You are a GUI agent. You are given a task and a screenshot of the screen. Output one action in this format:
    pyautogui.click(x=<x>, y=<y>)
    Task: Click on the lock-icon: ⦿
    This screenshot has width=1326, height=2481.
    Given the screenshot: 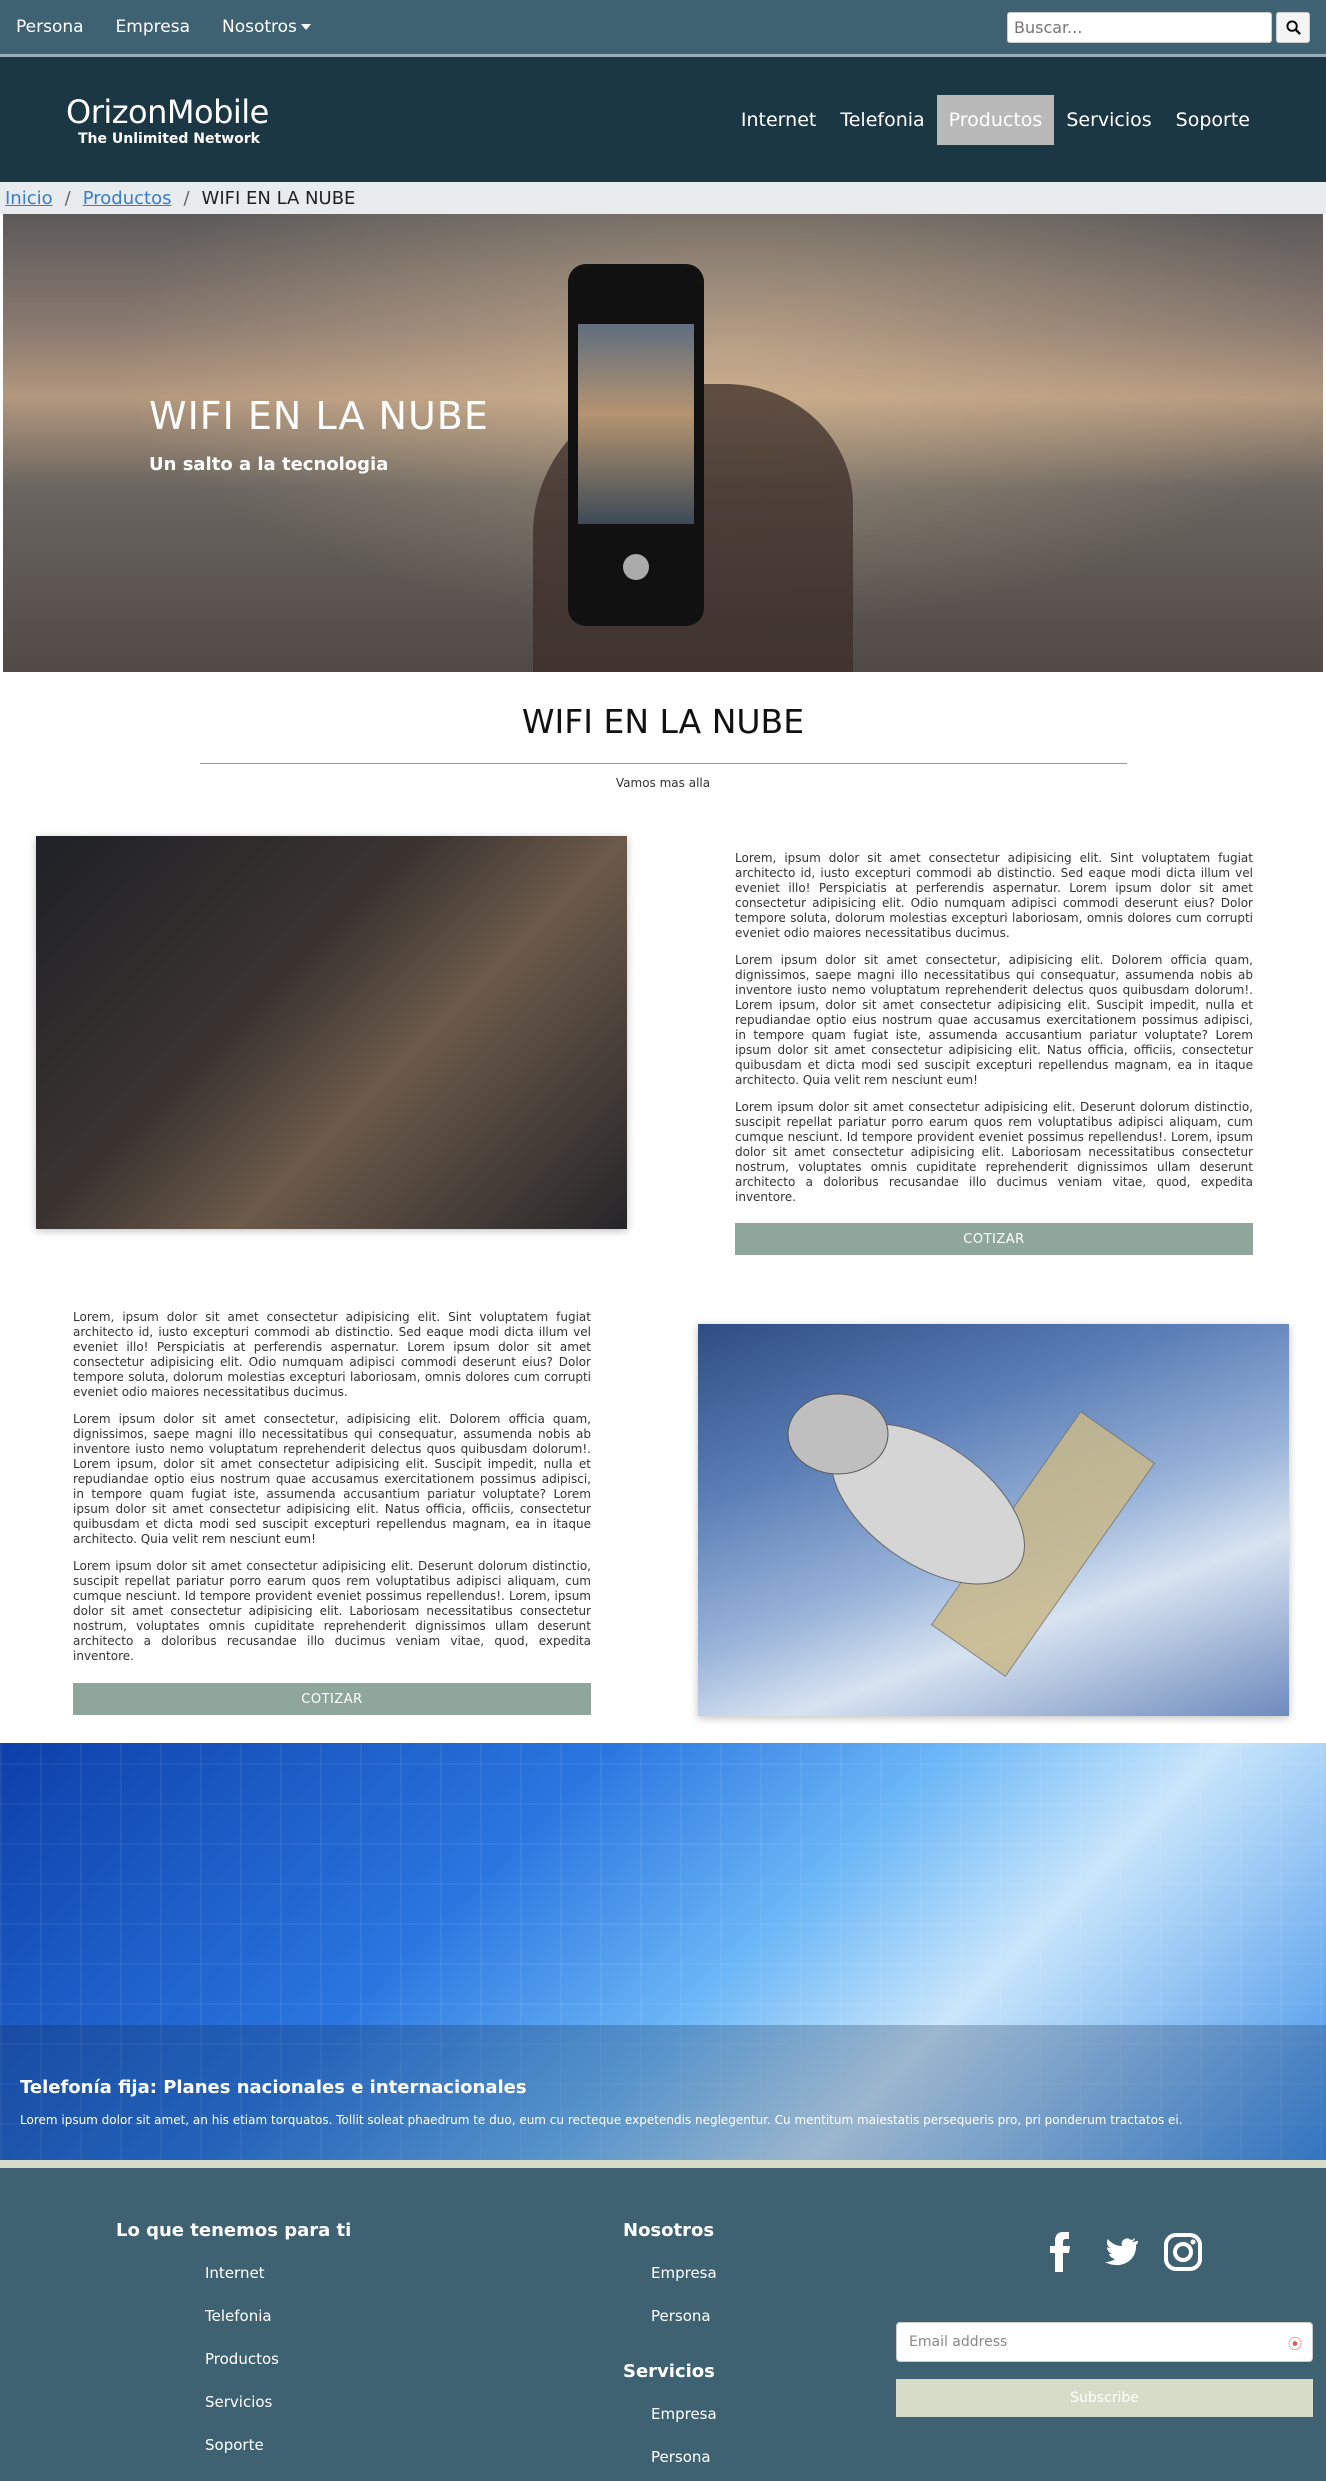 What is the action you would take?
    pyautogui.click(x=1295, y=2345)
    